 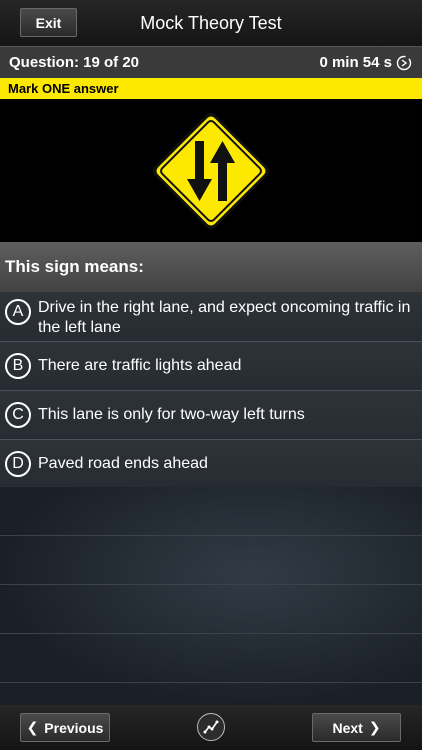 I want to click on header-bar: Exit Mock Theory Test, so click(x=211, y=23).